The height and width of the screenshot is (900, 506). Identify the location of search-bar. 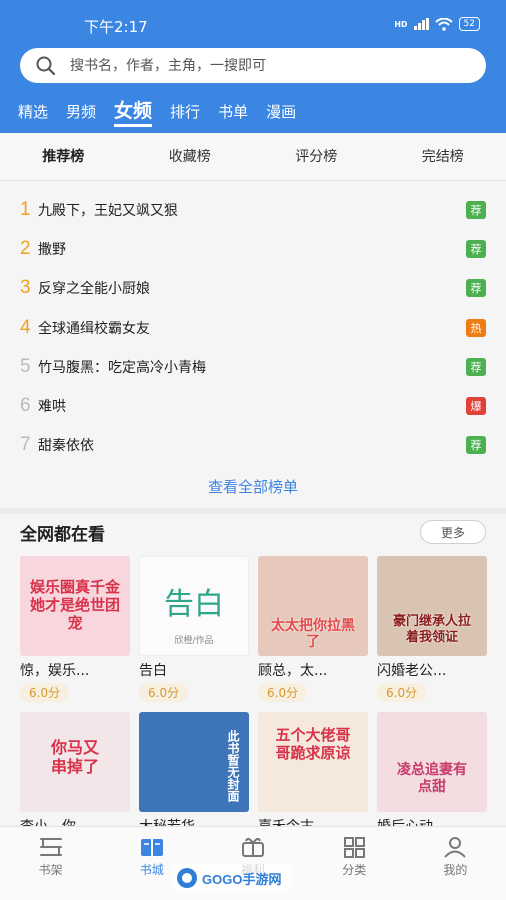
(253, 65).